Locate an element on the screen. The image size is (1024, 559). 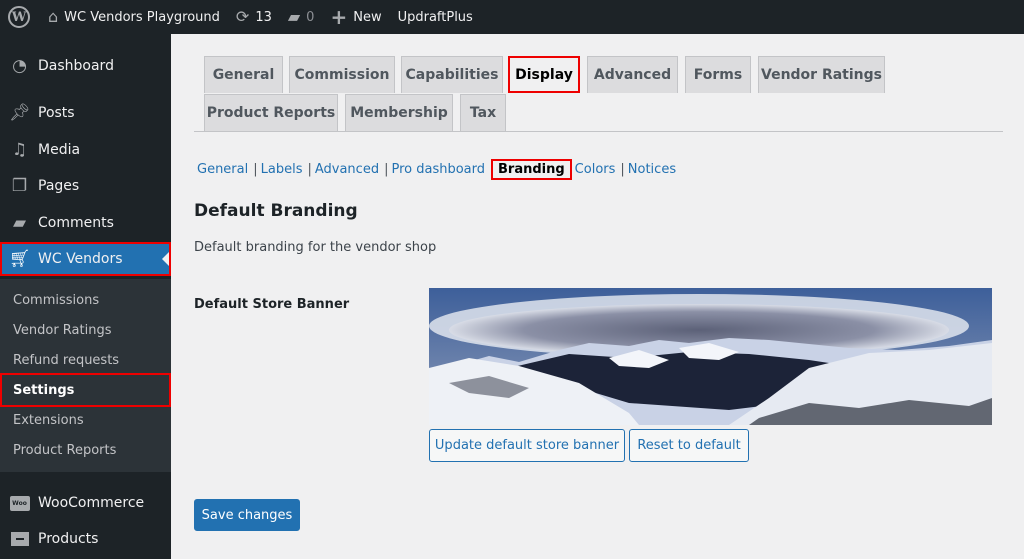
subtab-labels: Labels is located at coordinates (282, 169).